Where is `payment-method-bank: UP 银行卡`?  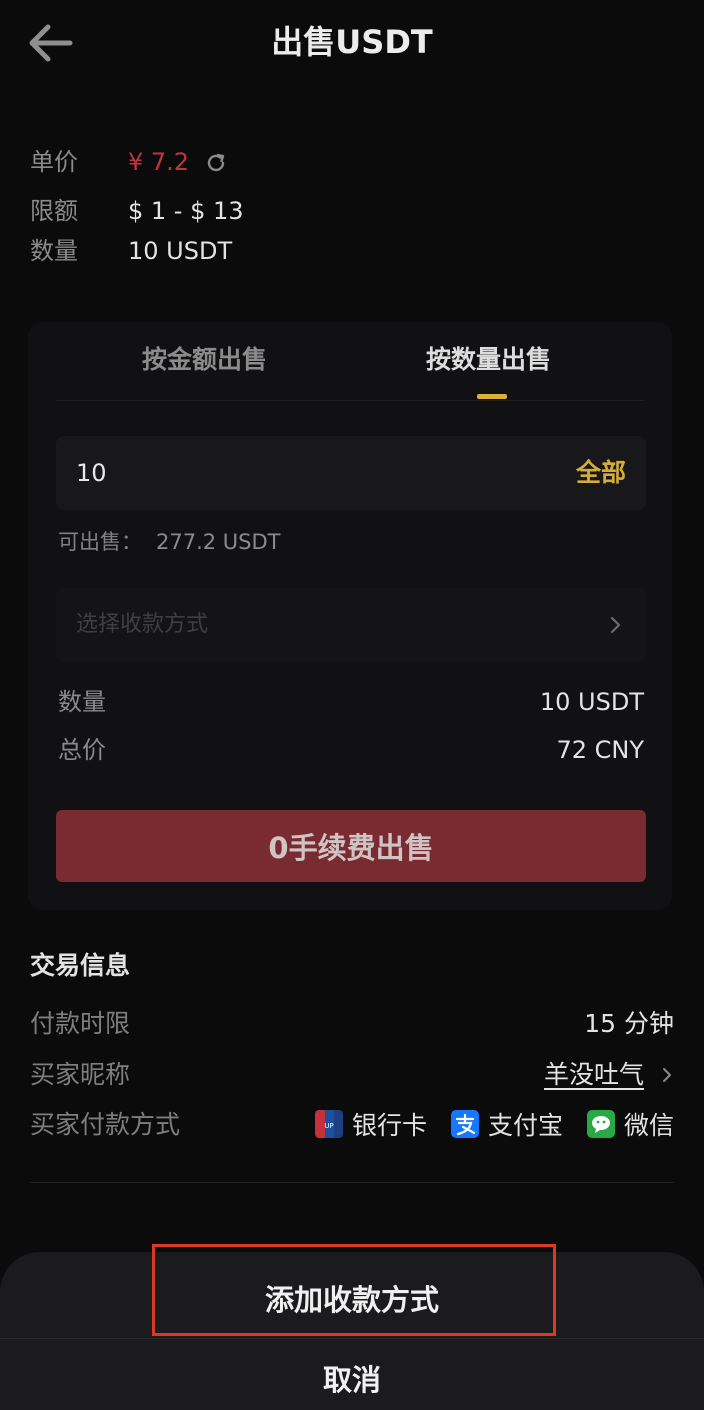 payment-method-bank: UP 银行卡 is located at coordinates (371, 1125).